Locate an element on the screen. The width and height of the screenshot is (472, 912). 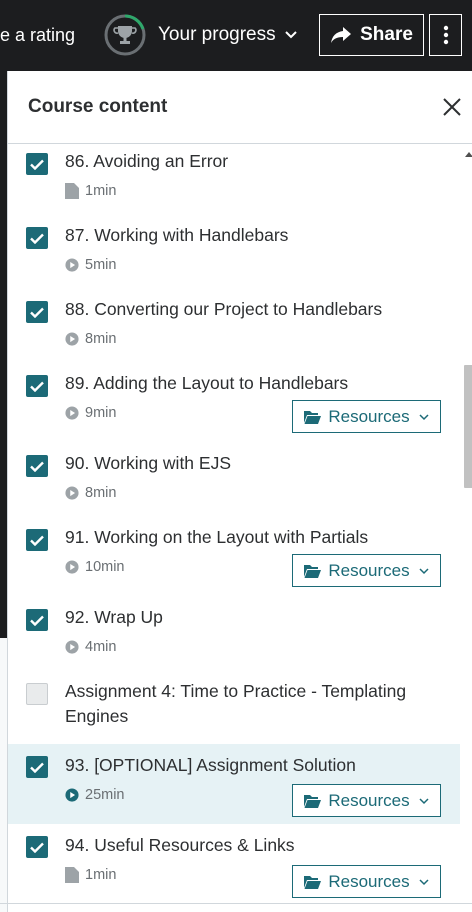
top-bar: e a rating Your progress Share is located at coordinates (236, 35).